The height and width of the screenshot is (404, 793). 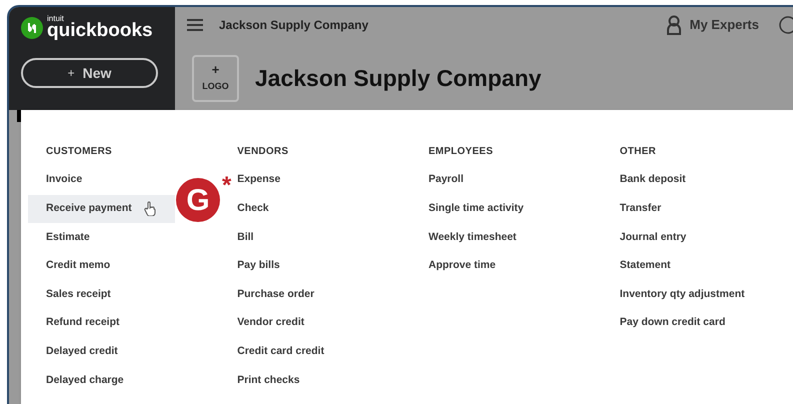 I want to click on menu-item: Invoice, so click(x=64, y=180).